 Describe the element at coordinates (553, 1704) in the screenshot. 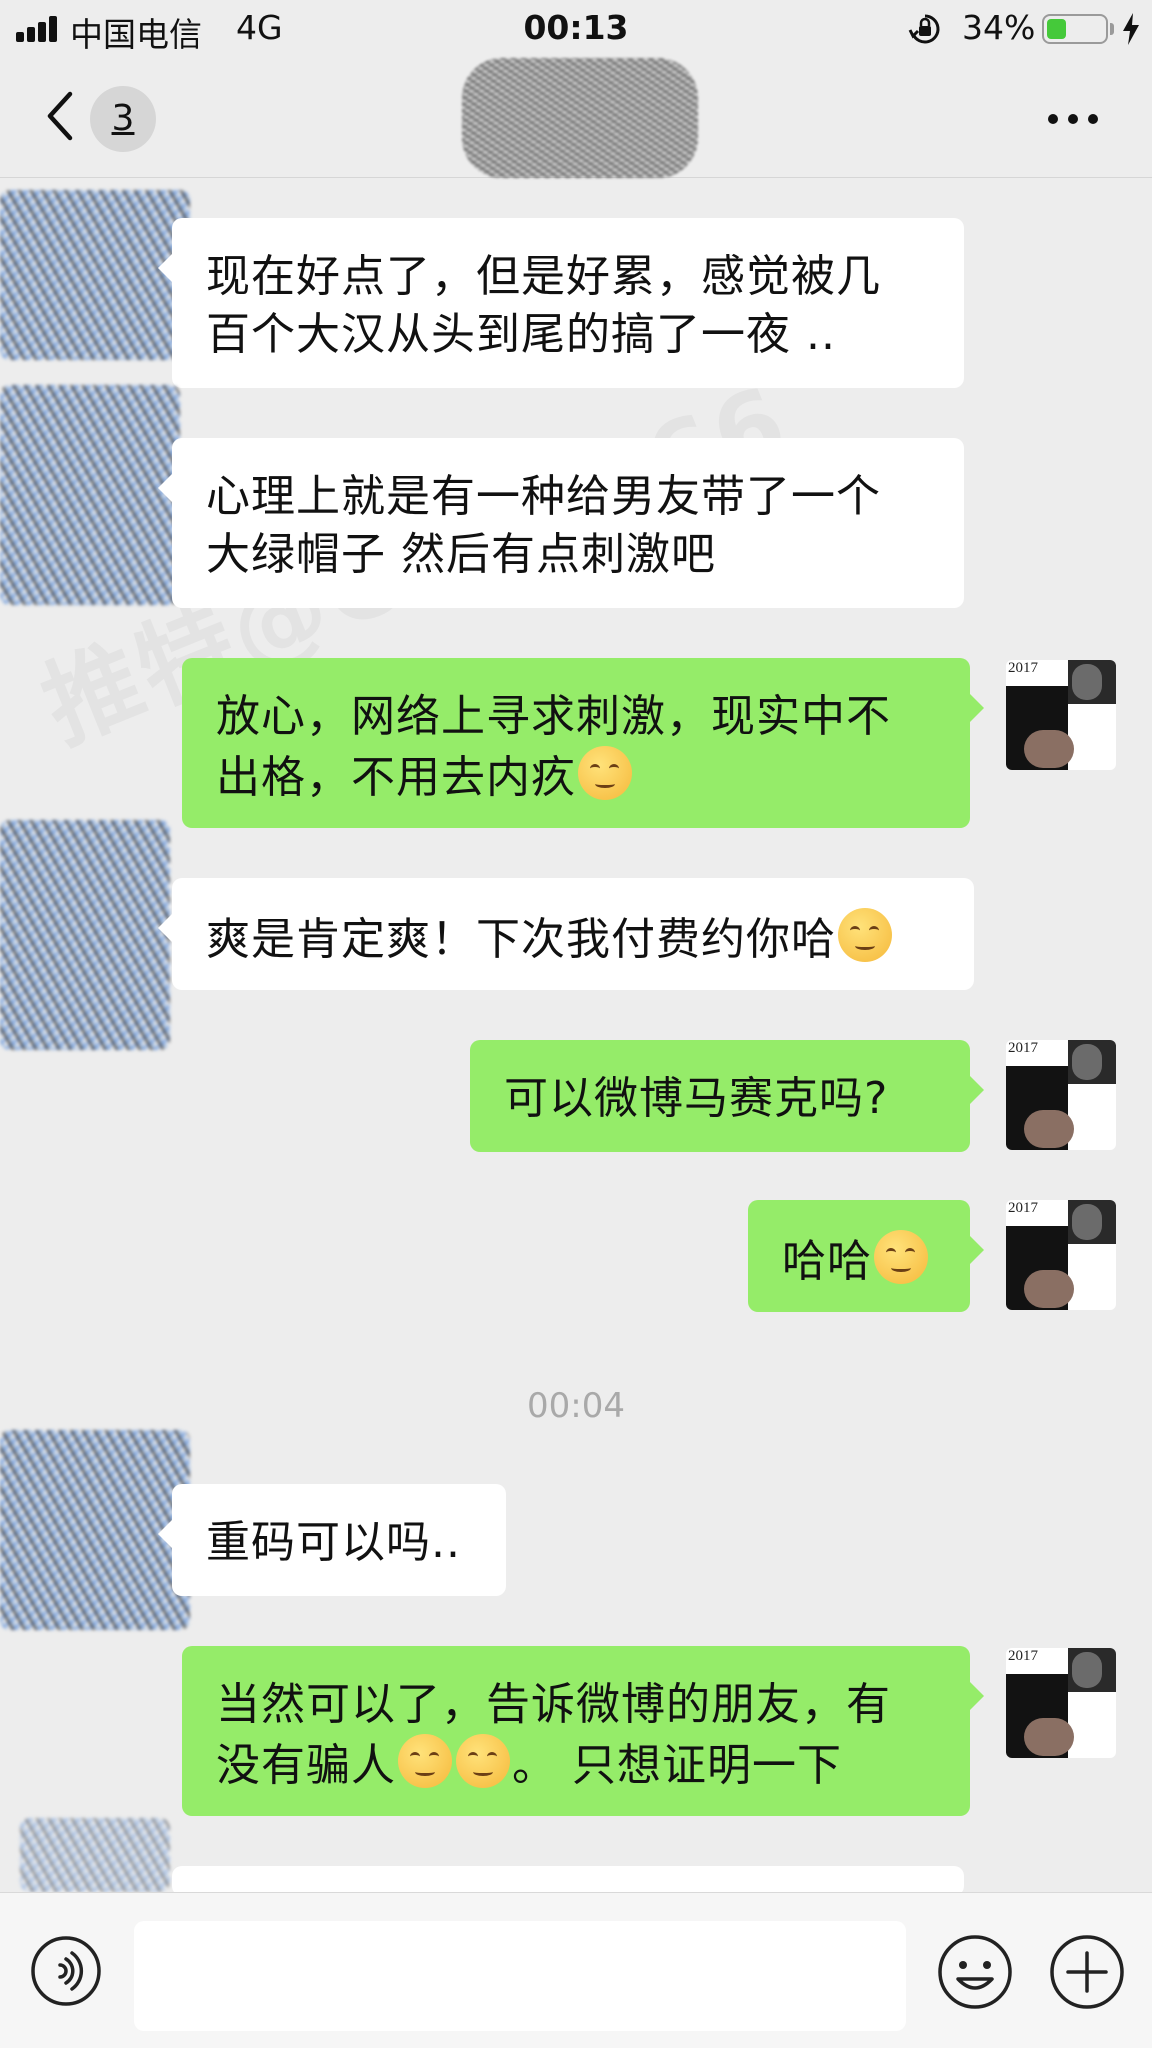

I see `message-text: 当然可以了，告诉微博的朋友，有` at that location.